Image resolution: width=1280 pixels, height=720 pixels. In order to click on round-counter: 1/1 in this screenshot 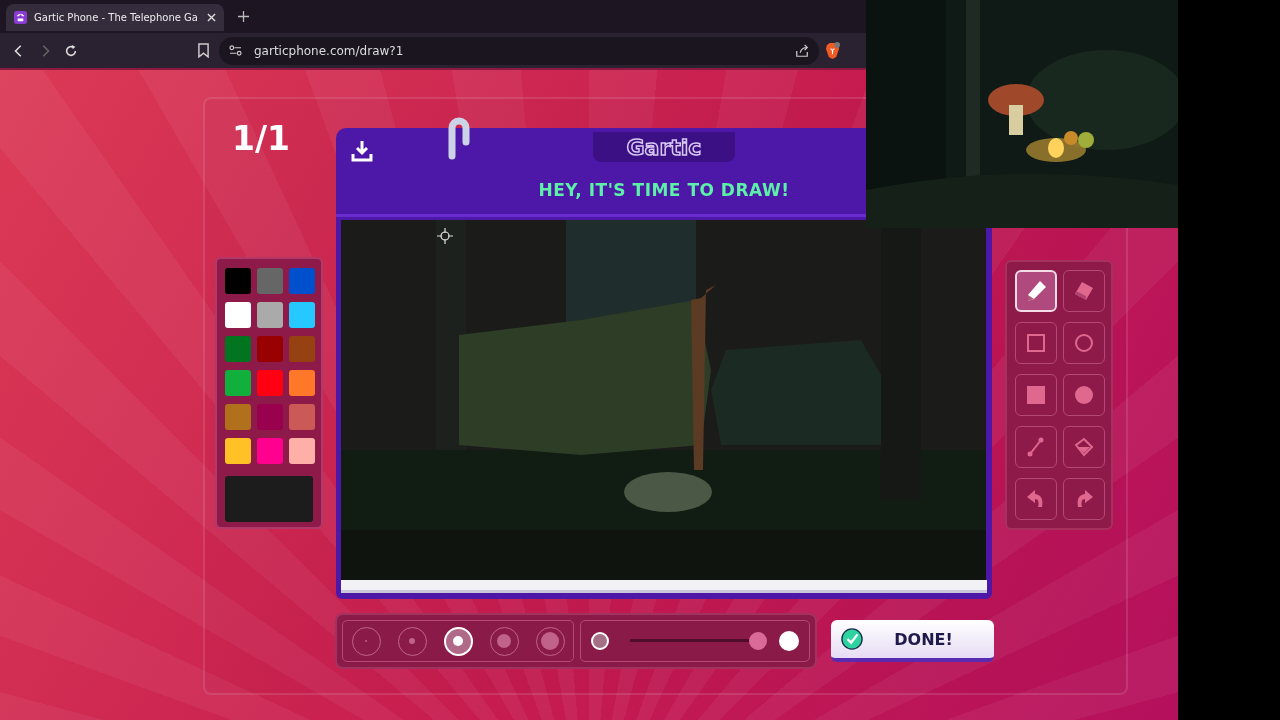, I will do `click(261, 139)`.